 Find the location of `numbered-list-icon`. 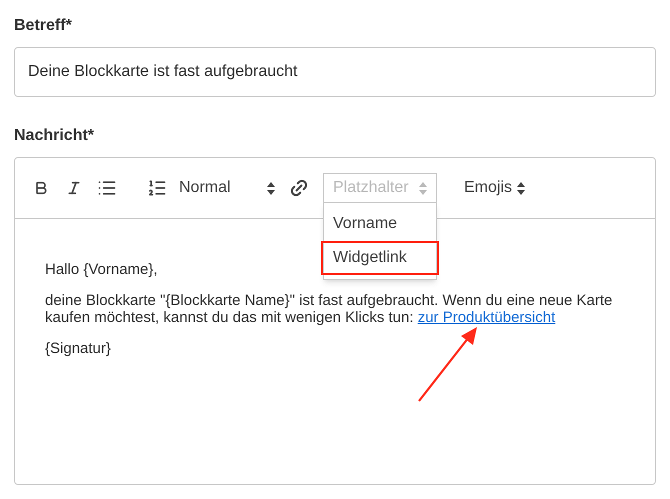

numbered-list-icon is located at coordinates (157, 188).